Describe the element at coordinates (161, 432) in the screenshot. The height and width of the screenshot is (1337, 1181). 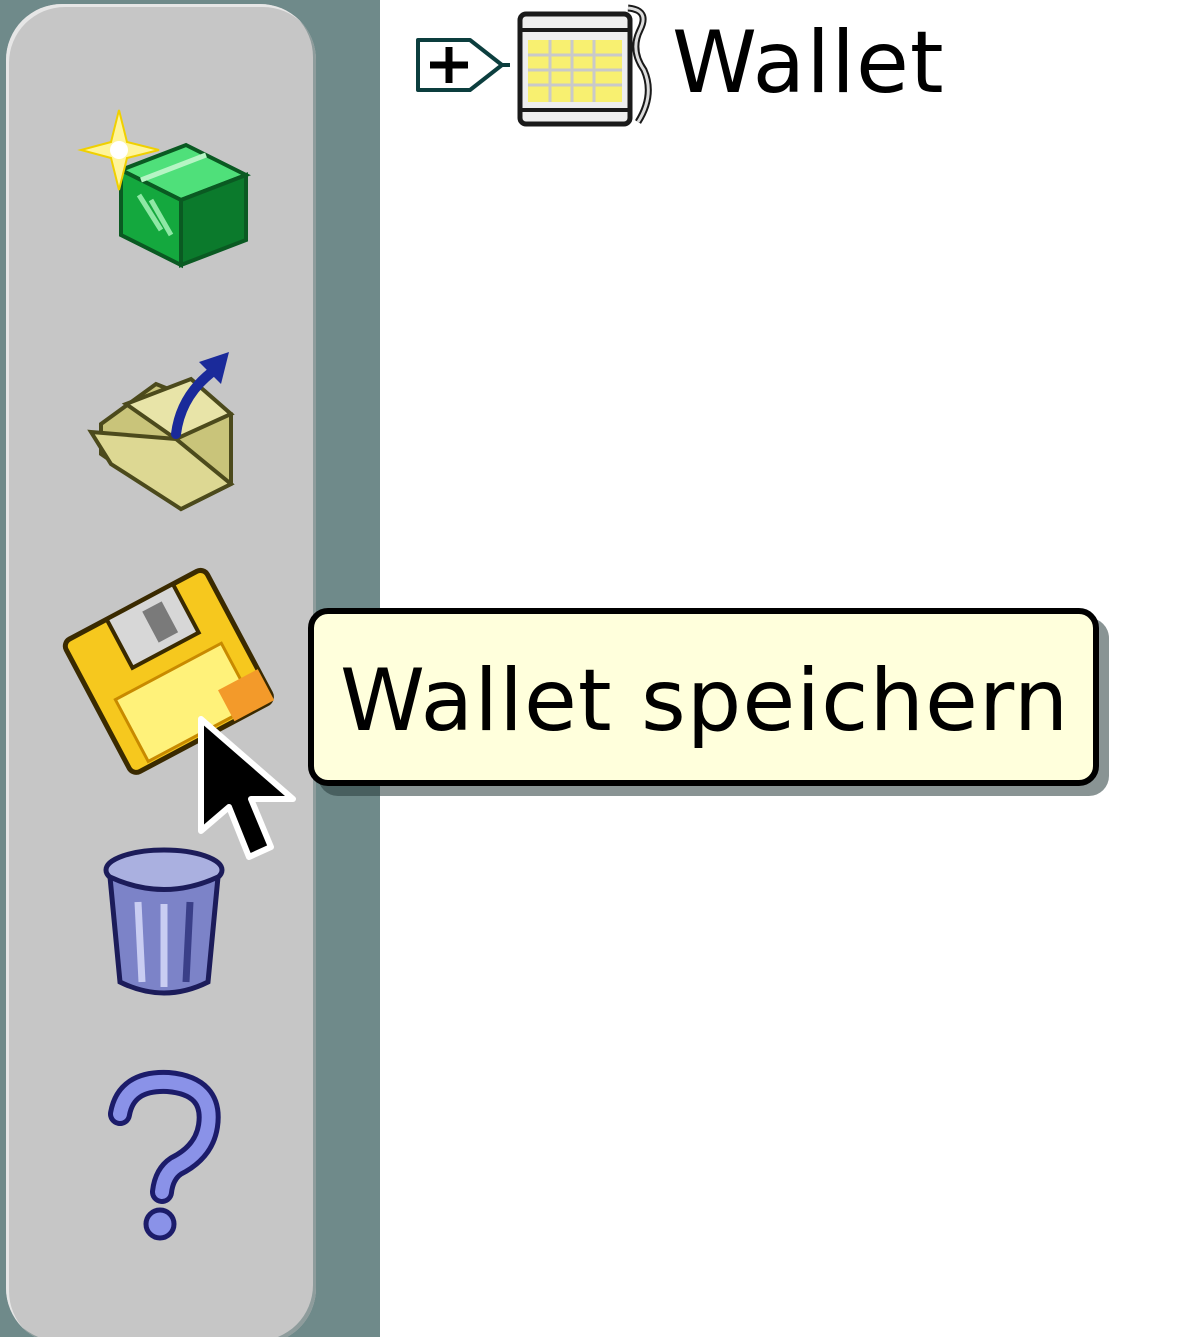
I see `open-folder-icon` at that location.